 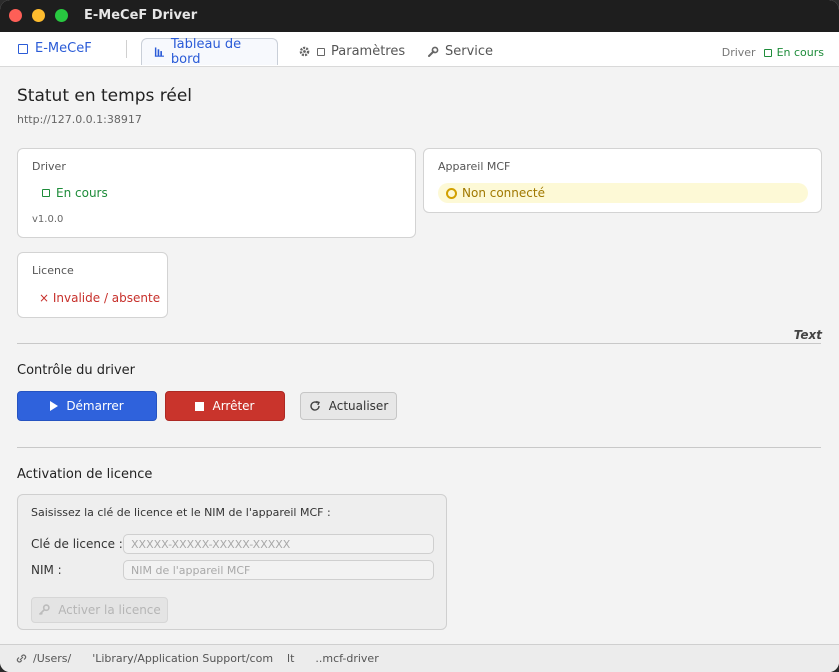 I want to click on mcf-status-text: Non connecté, so click(x=503, y=193).